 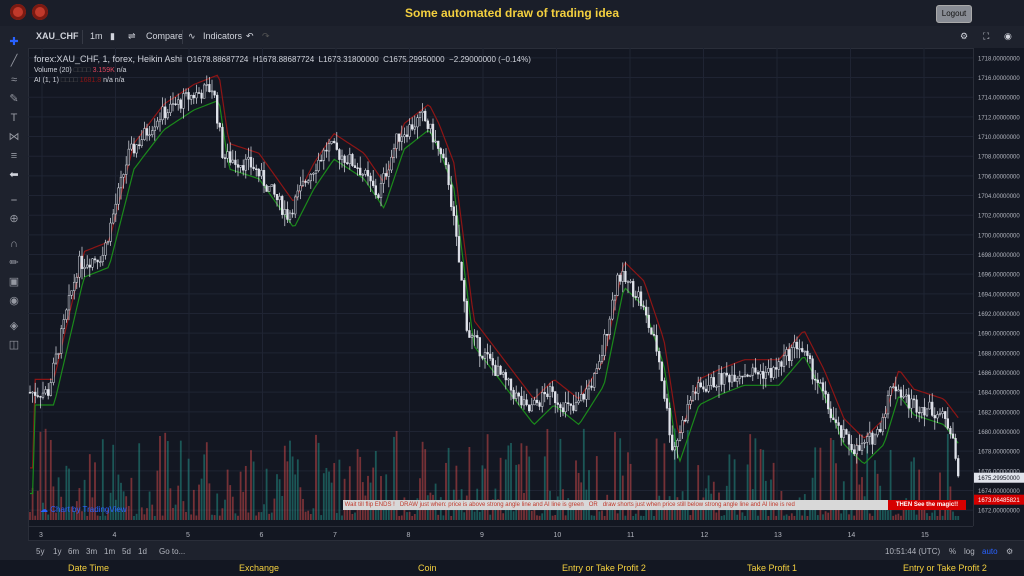 I want to click on volume-study-label: Volume (20), so click(x=53, y=70).